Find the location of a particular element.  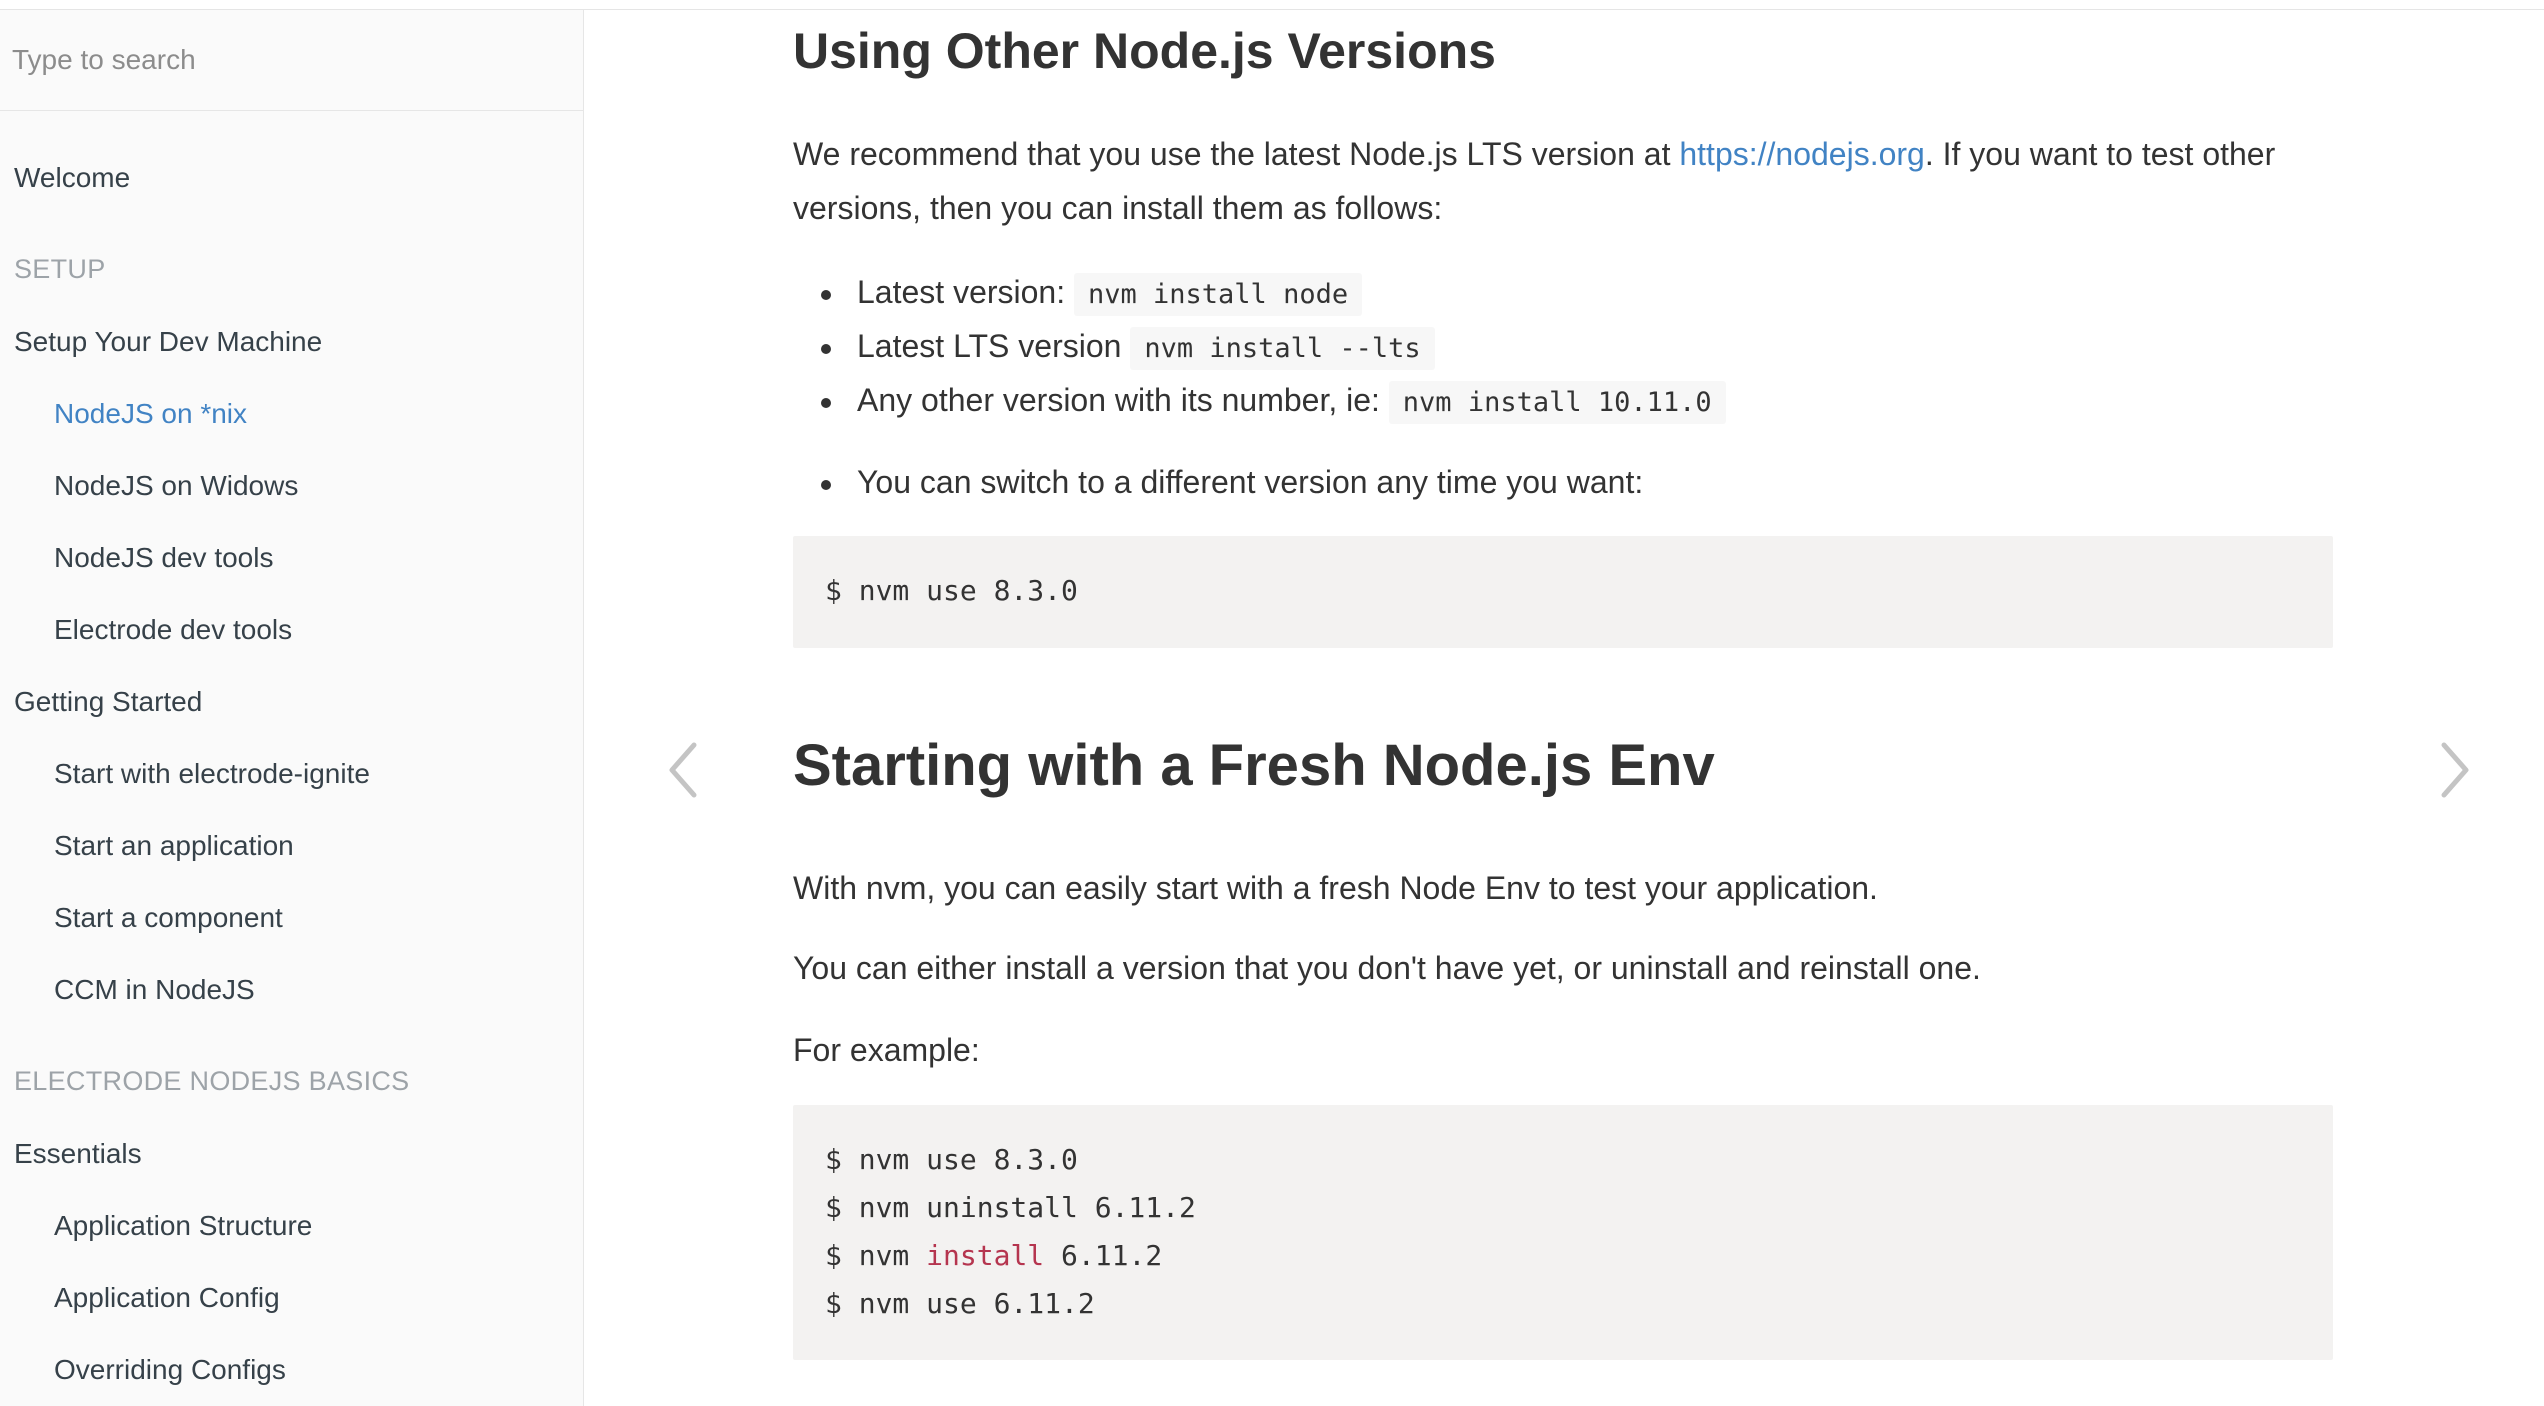

previous-page-button is located at coordinates (684, 770).